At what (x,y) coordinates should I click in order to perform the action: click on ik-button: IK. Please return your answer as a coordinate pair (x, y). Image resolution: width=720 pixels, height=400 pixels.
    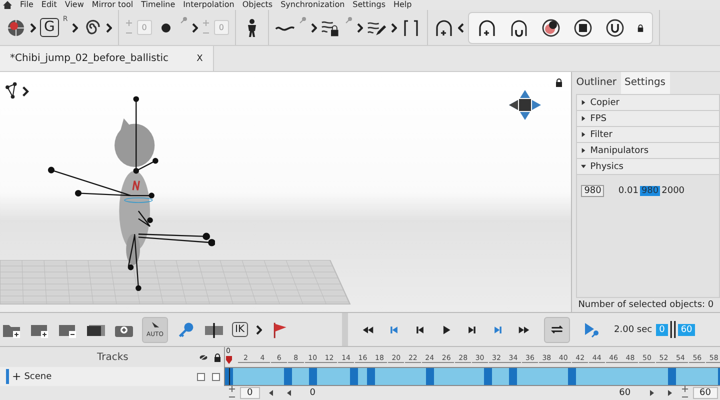
    Looking at the image, I should click on (240, 329).